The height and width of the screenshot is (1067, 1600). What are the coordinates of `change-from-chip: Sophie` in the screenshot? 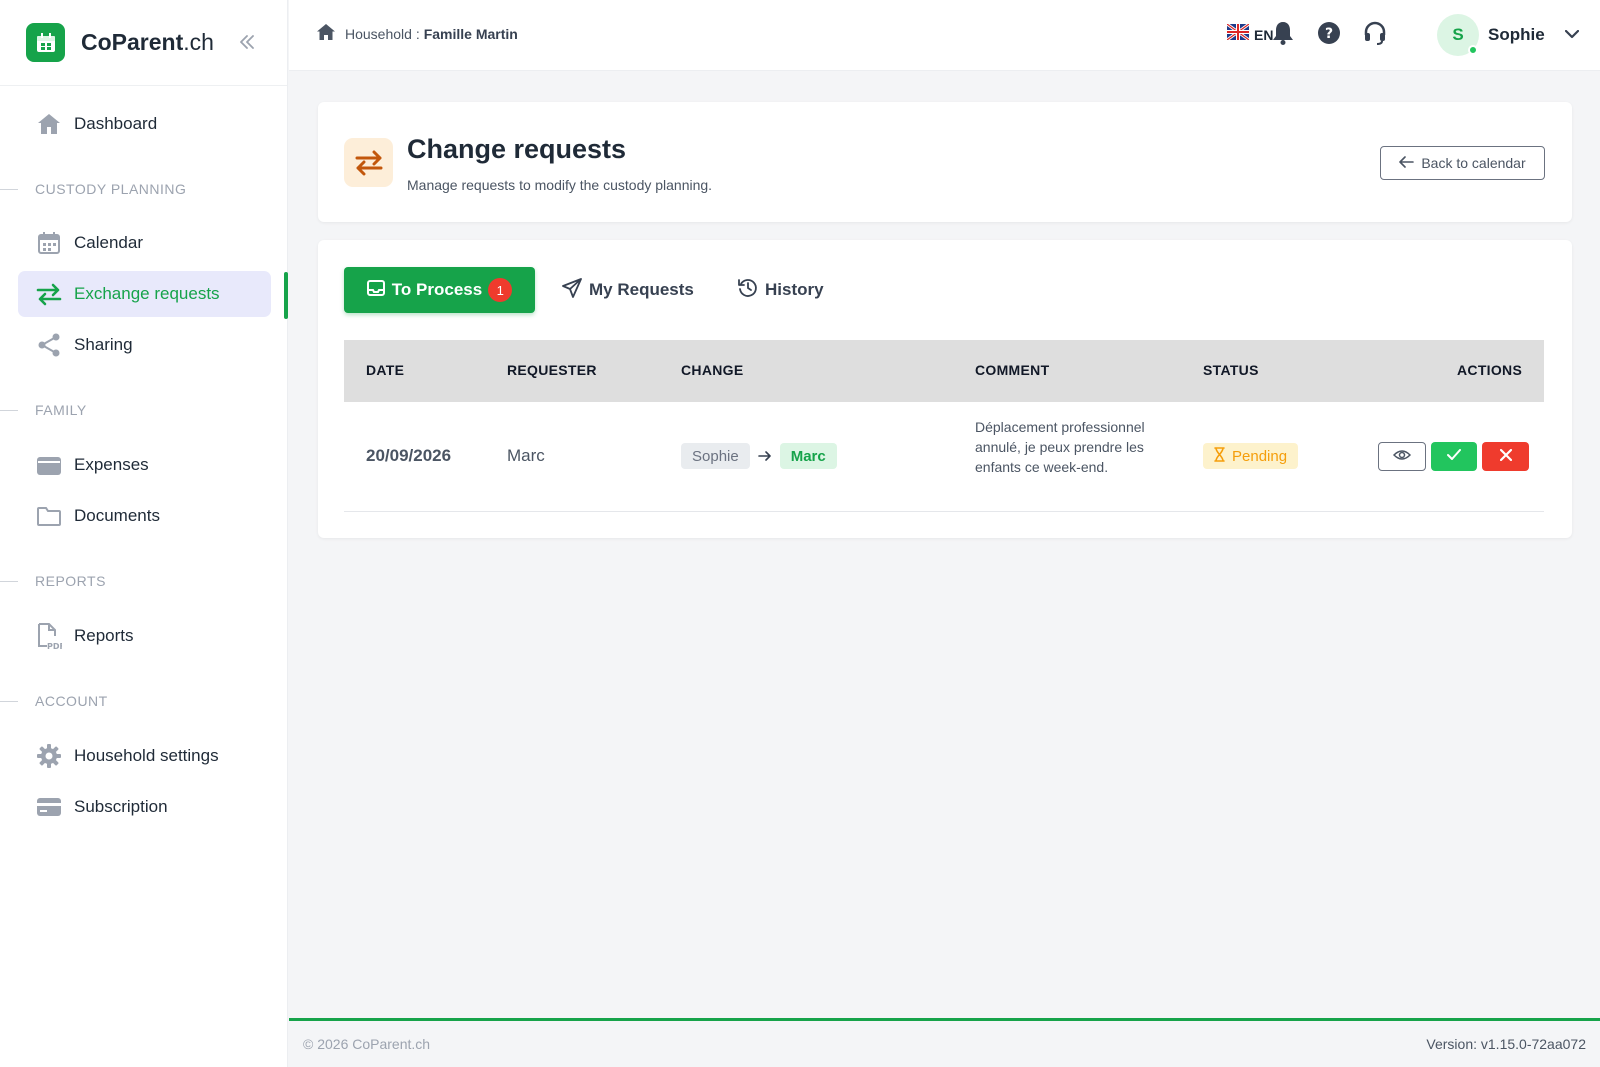 It's located at (715, 456).